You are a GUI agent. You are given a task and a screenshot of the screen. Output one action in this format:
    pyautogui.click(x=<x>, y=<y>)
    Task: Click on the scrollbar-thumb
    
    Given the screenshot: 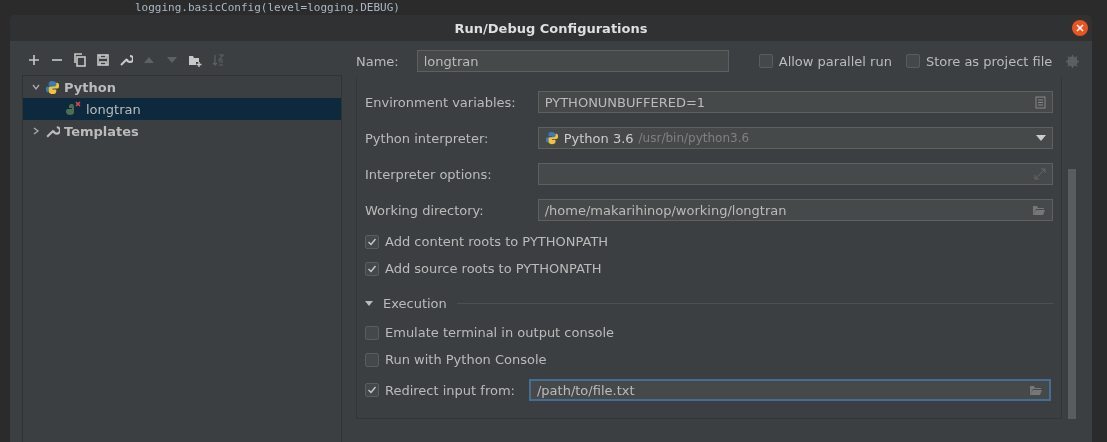 What is the action you would take?
    pyautogui.click(x=1072, y=294)
    